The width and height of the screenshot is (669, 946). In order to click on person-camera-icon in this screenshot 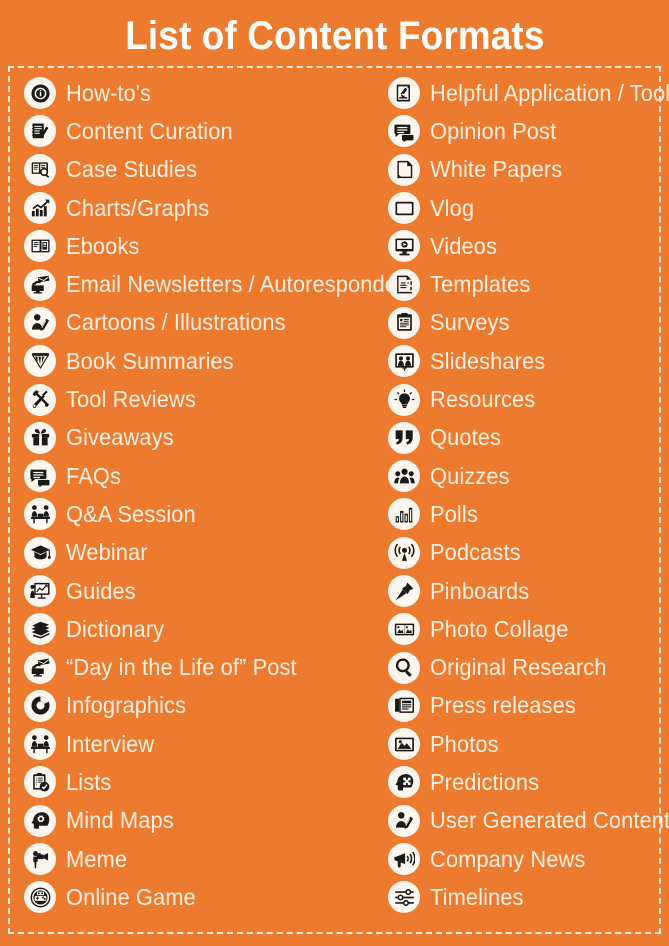, I will do `click(40, 859)`.